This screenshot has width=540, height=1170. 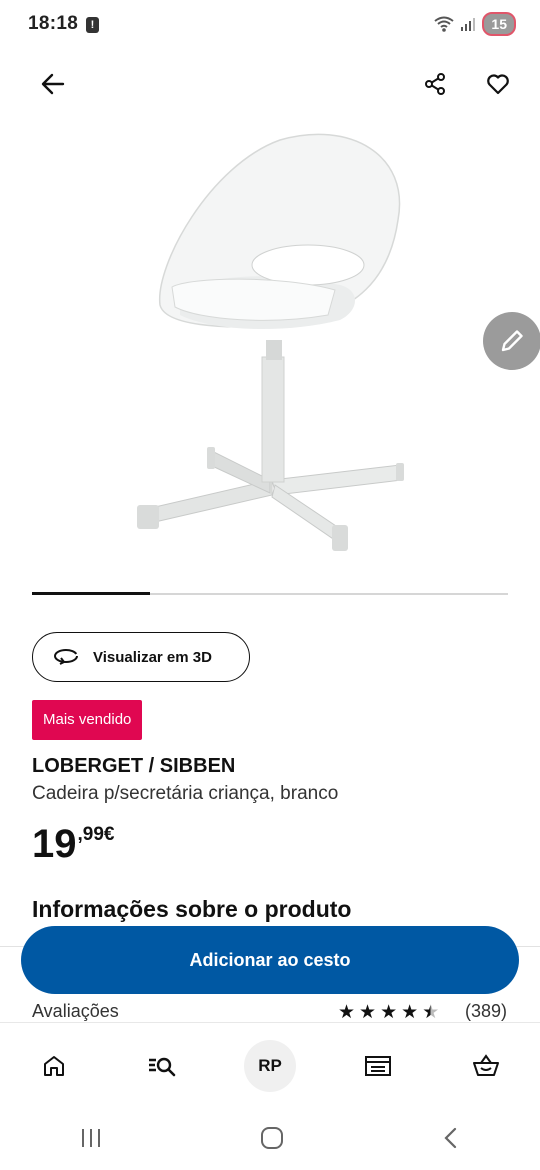 What do you see at coordinates (54, 844) in the screenshot?
I see `price-integer: 19` at bounding box center [54, 844].